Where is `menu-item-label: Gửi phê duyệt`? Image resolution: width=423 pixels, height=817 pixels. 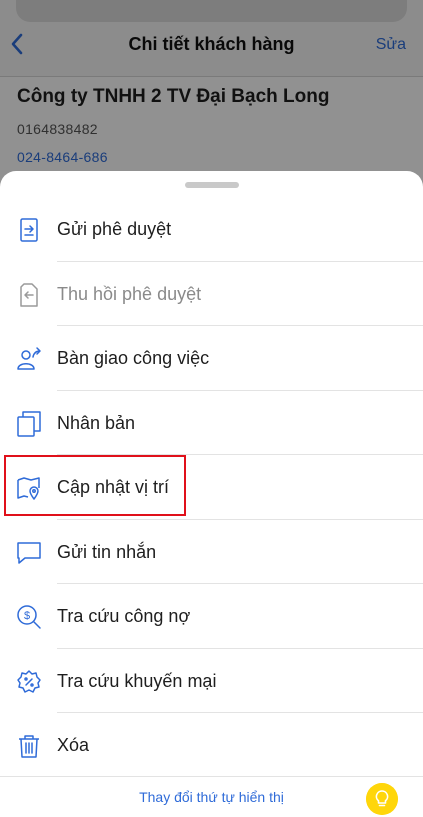
menu-item-label: Gửi phê duyệt is located at coordinates (114, 229).